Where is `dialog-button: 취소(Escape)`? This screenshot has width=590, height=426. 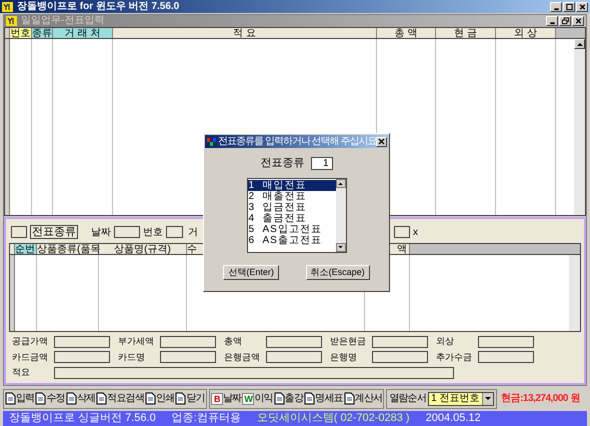
dialog-button: 취소(Escape) is located at coordinates (338, 272).